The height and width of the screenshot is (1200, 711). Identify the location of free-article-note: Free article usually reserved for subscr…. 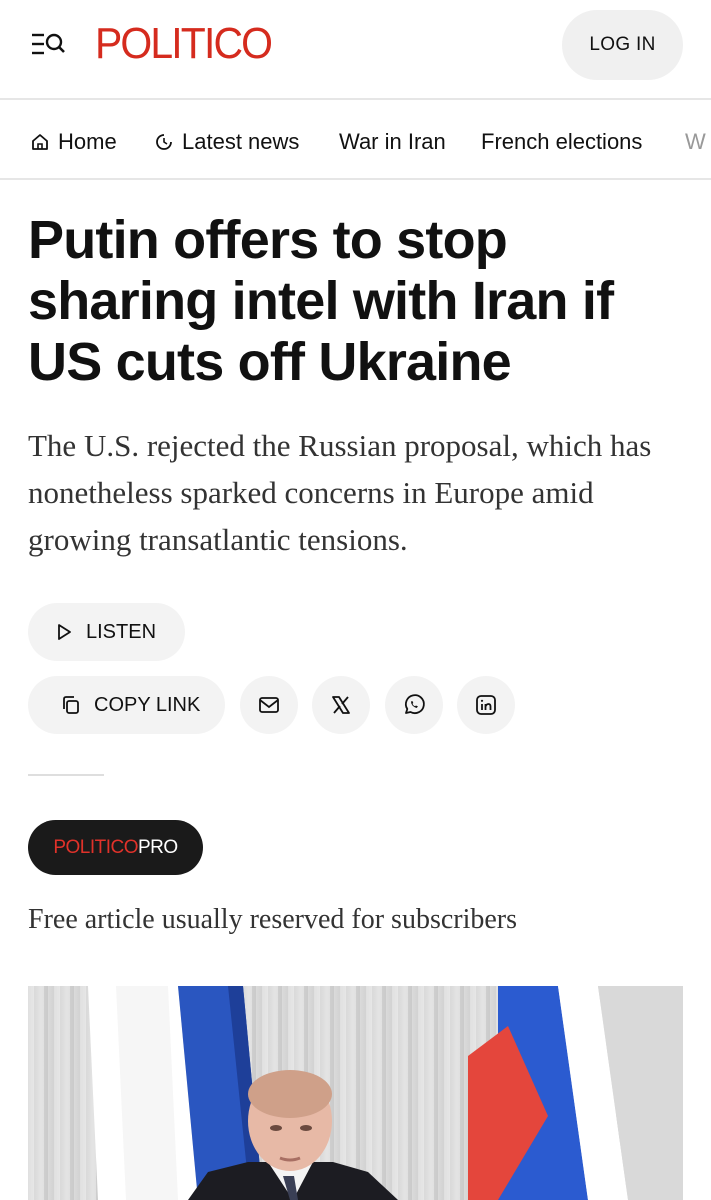
(273, 919).